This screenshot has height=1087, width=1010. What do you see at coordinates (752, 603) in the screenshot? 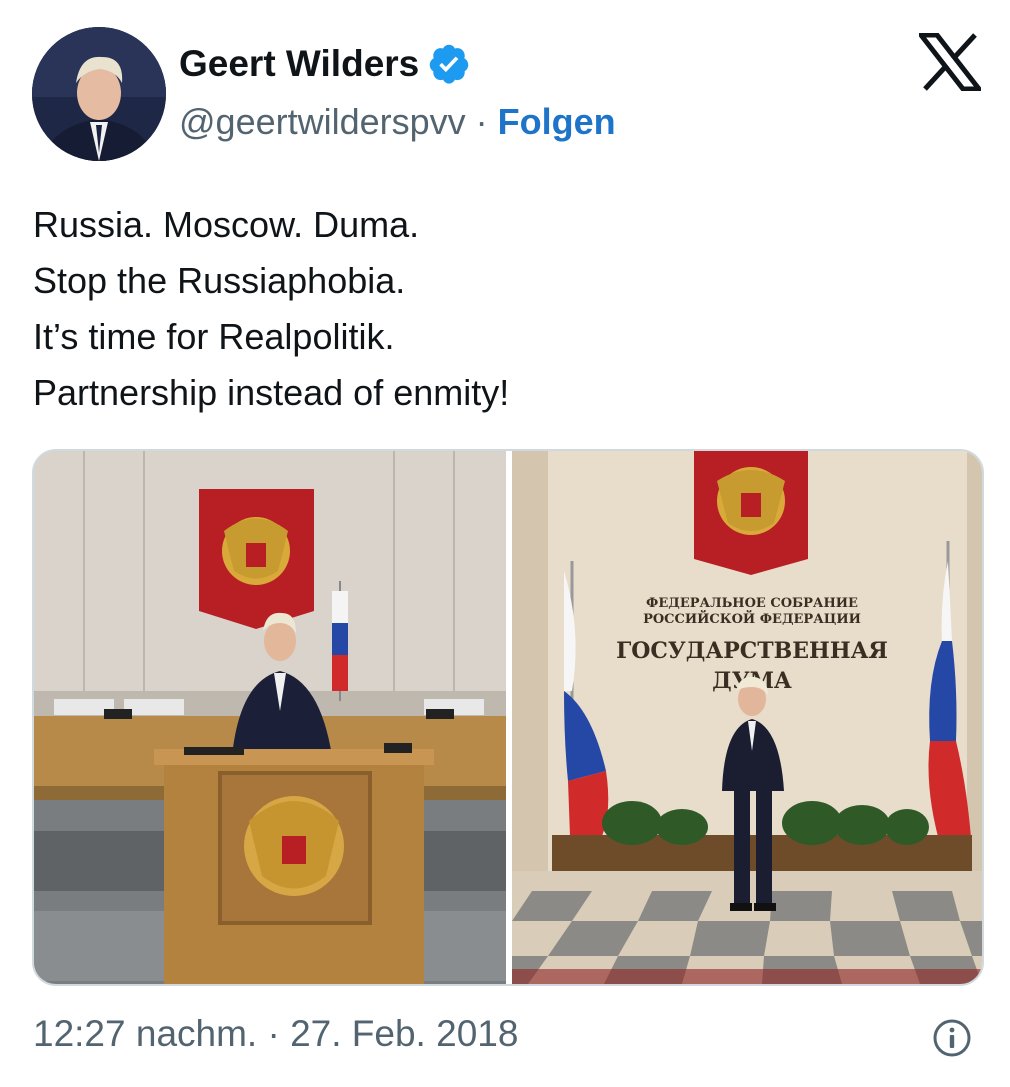
I see `sign-line-1: ФЕДЕРАЛЬНОЕ СОБРАНИЕ` at bounding box center [752, 603].